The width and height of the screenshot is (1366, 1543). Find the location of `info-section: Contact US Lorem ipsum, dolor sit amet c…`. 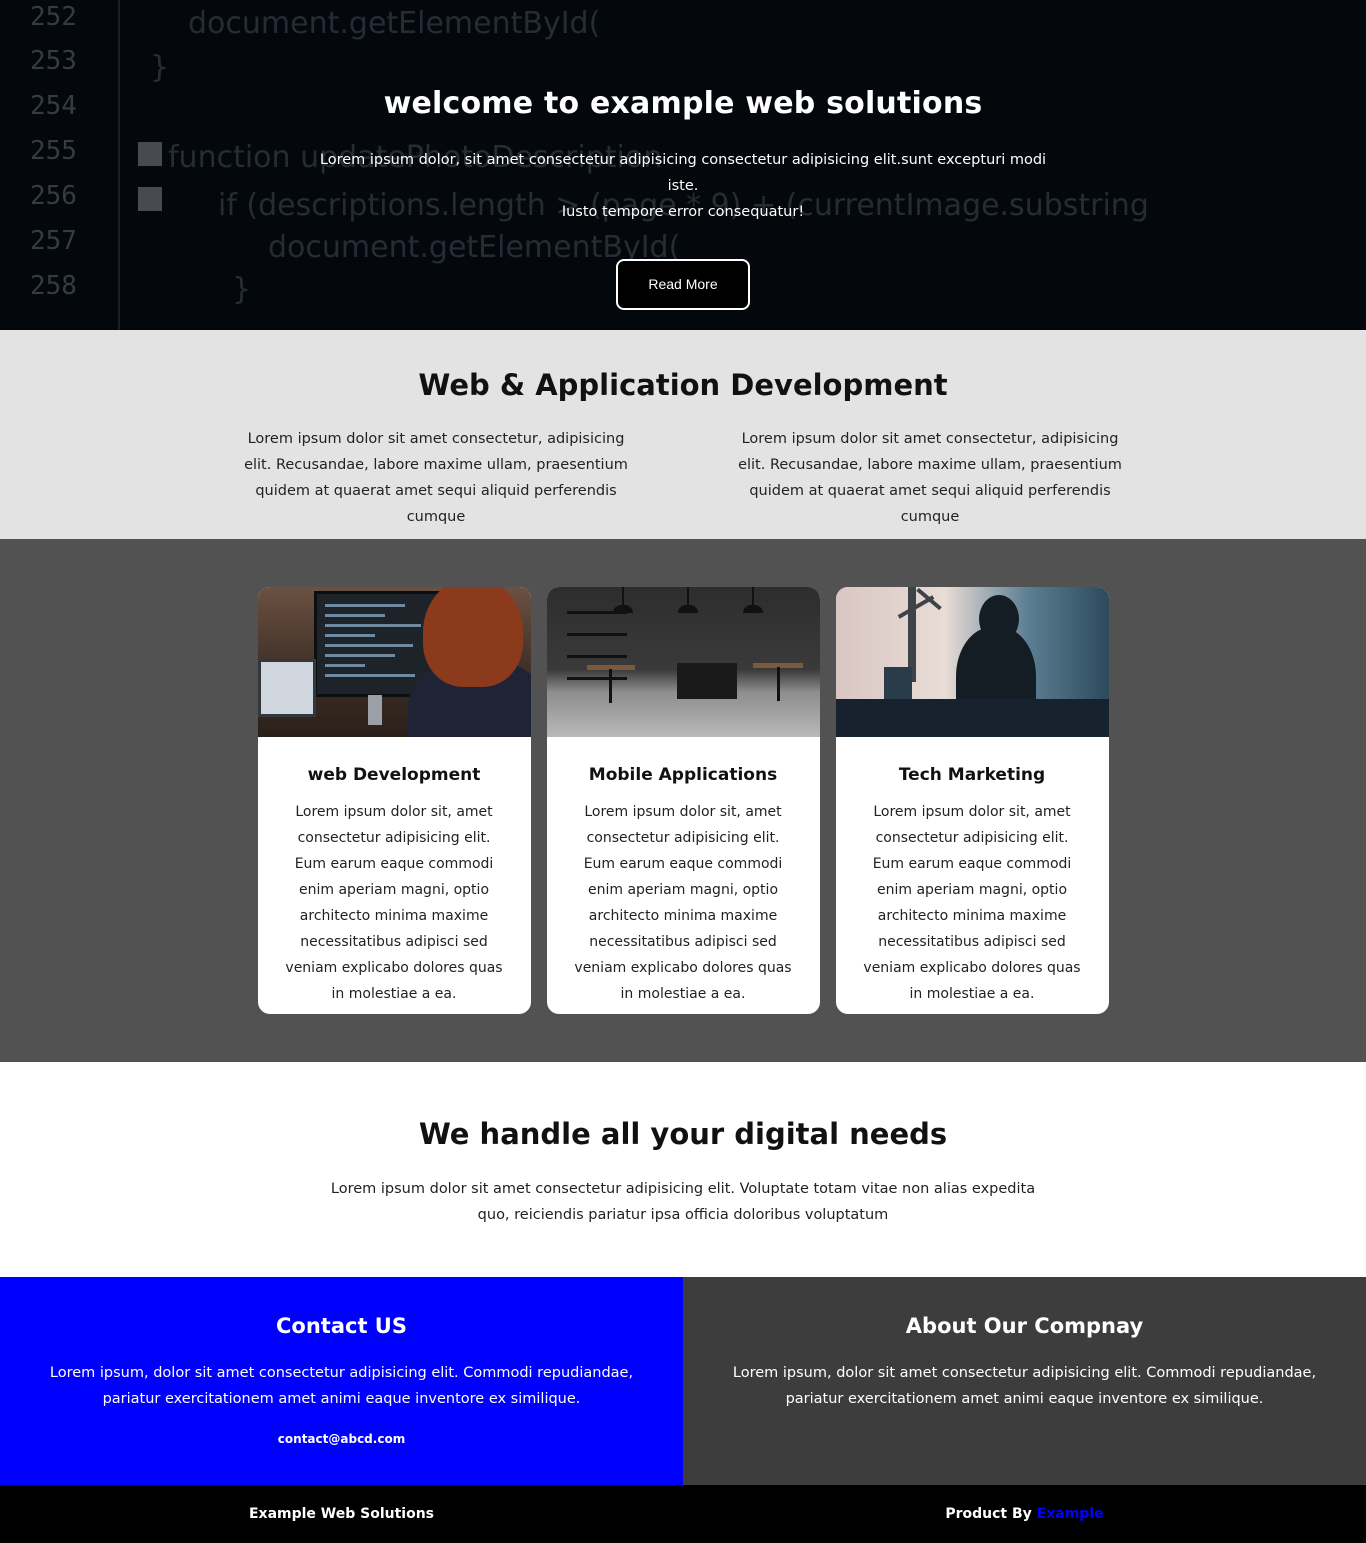

info-section: Contact US Lorem ipsum, dolor sit amet c… is located at coordinates (683, 1381).